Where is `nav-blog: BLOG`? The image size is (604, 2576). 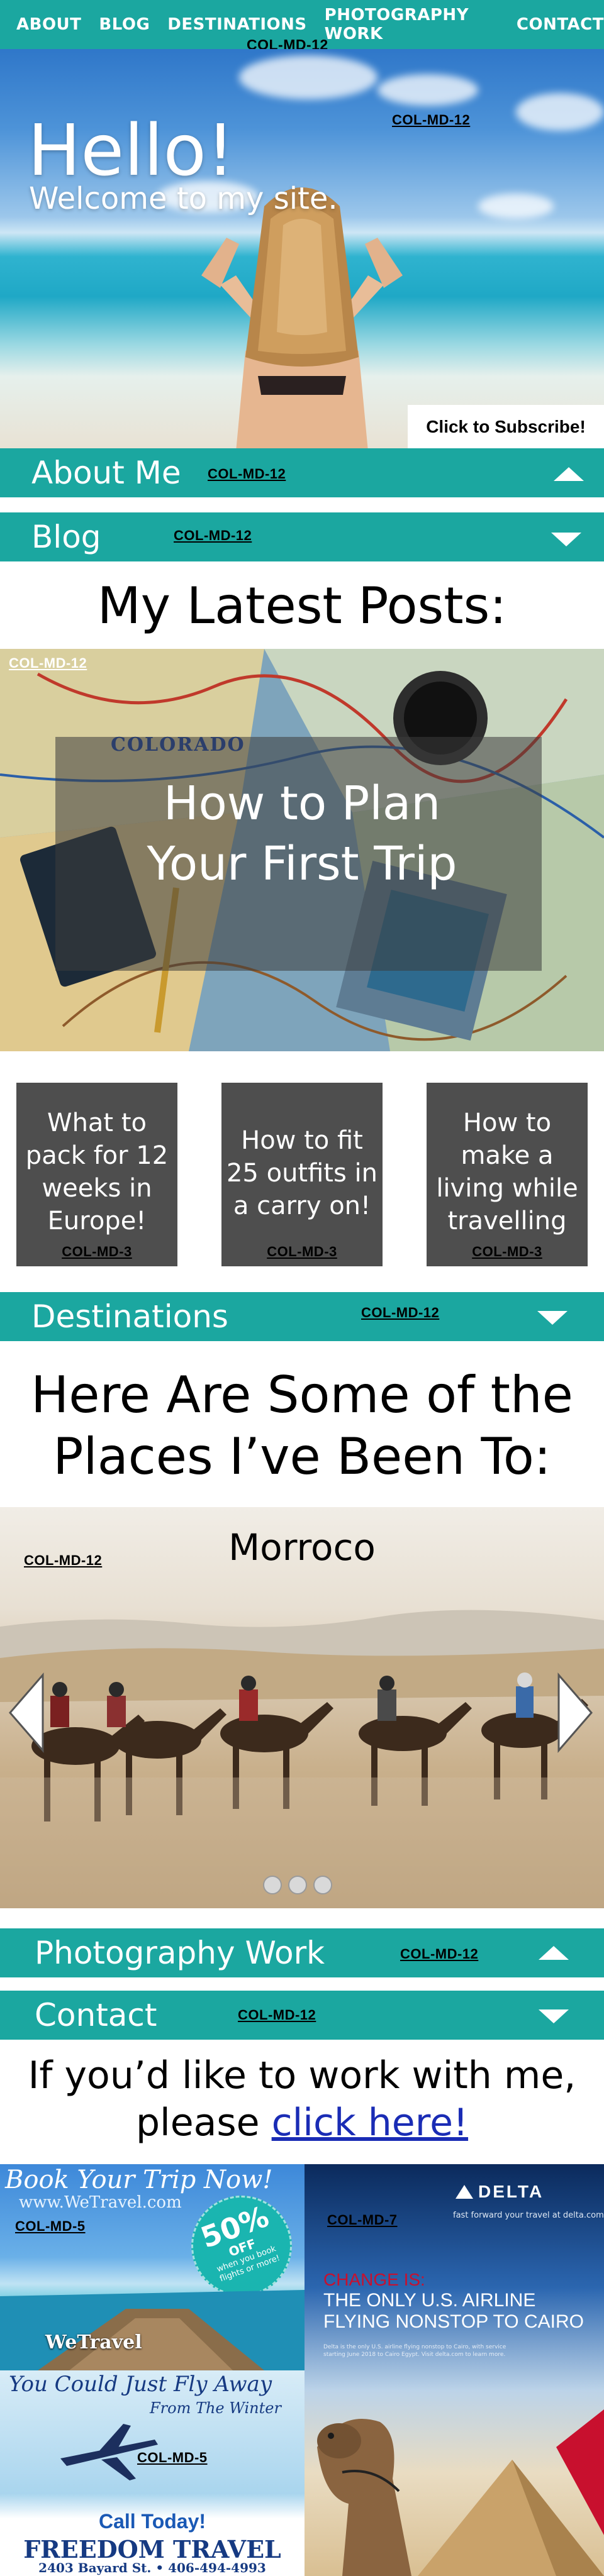 nav-blog: BLOG is located at coordinates (124, 24).